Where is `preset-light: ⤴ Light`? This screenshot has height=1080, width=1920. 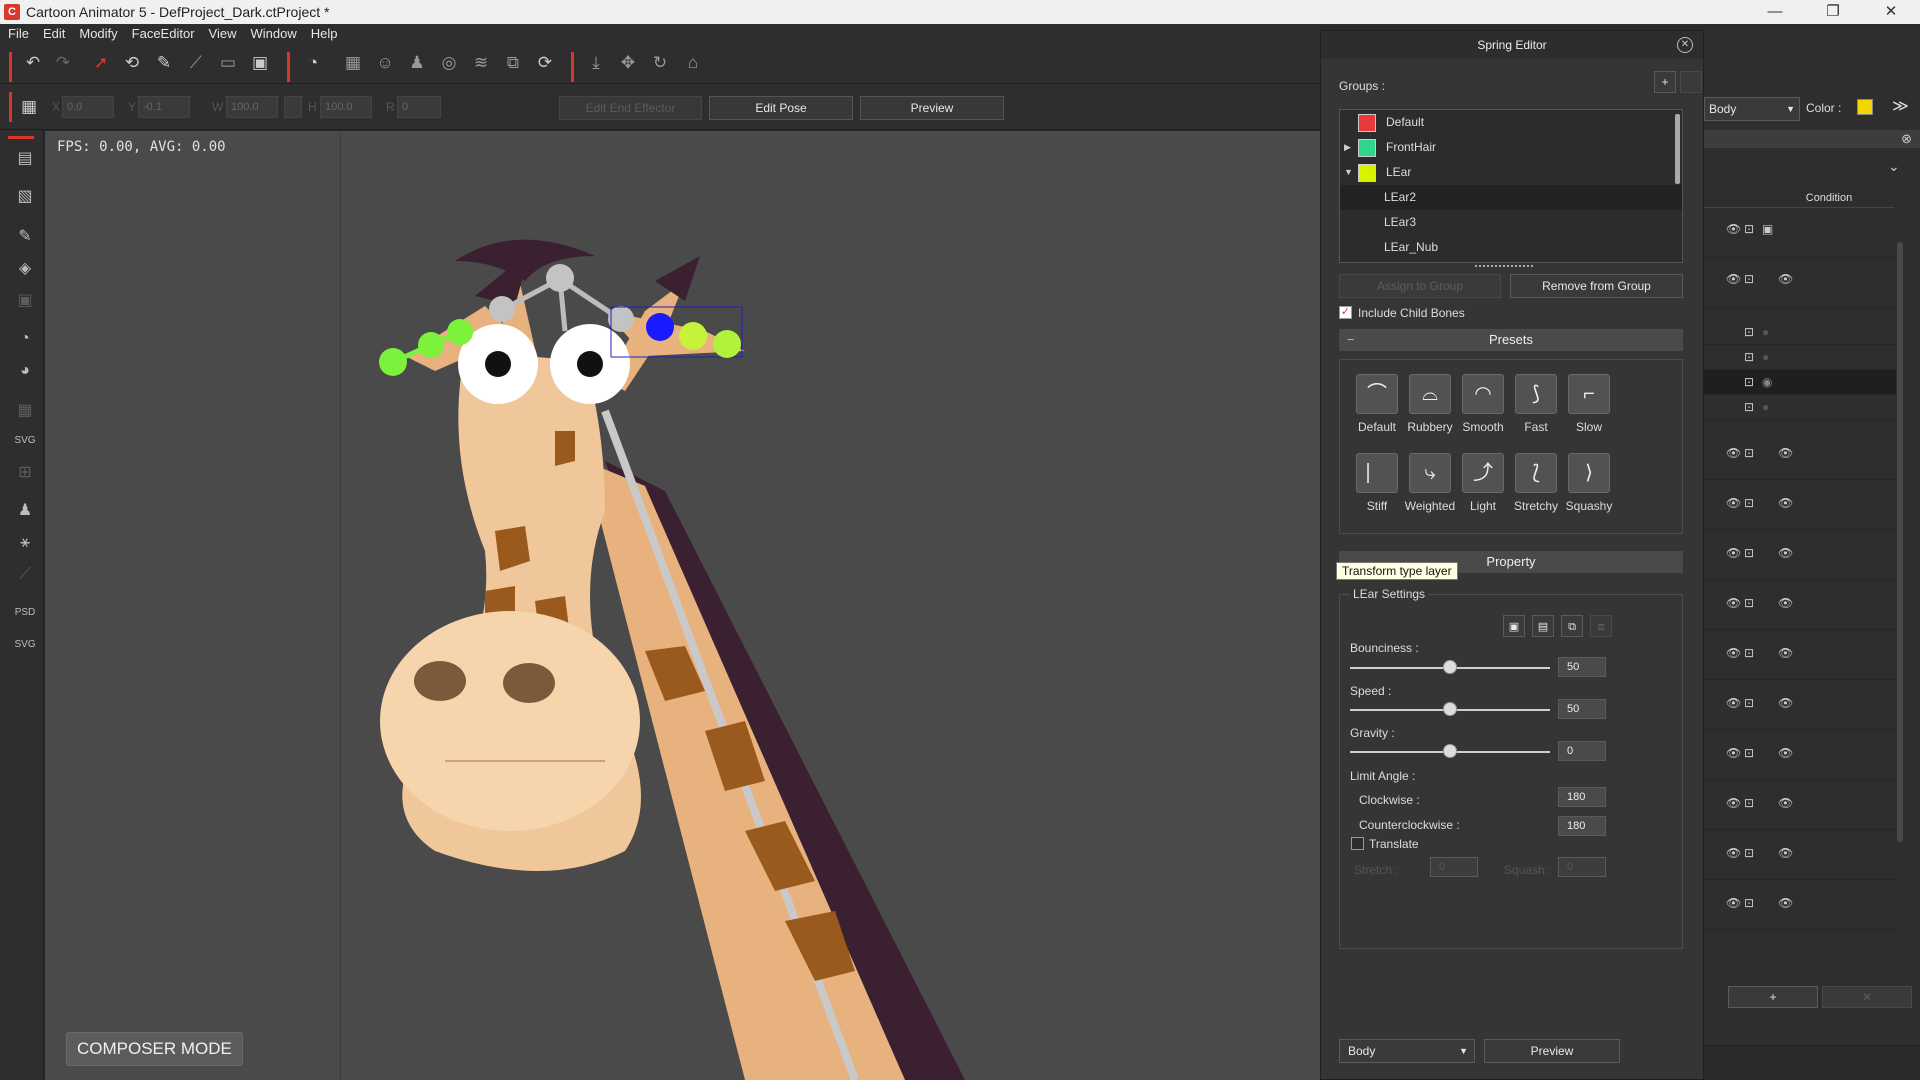 preset-light: ⤴ Light is located at coordinates (1483, 483).